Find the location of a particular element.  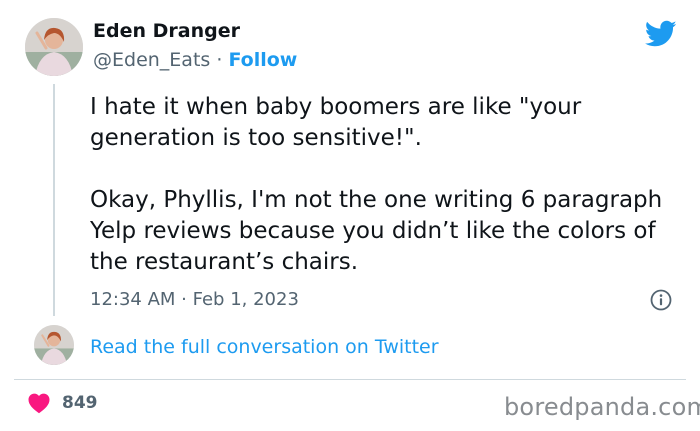

reply-author-avatar is located at coordinates (54, 345).